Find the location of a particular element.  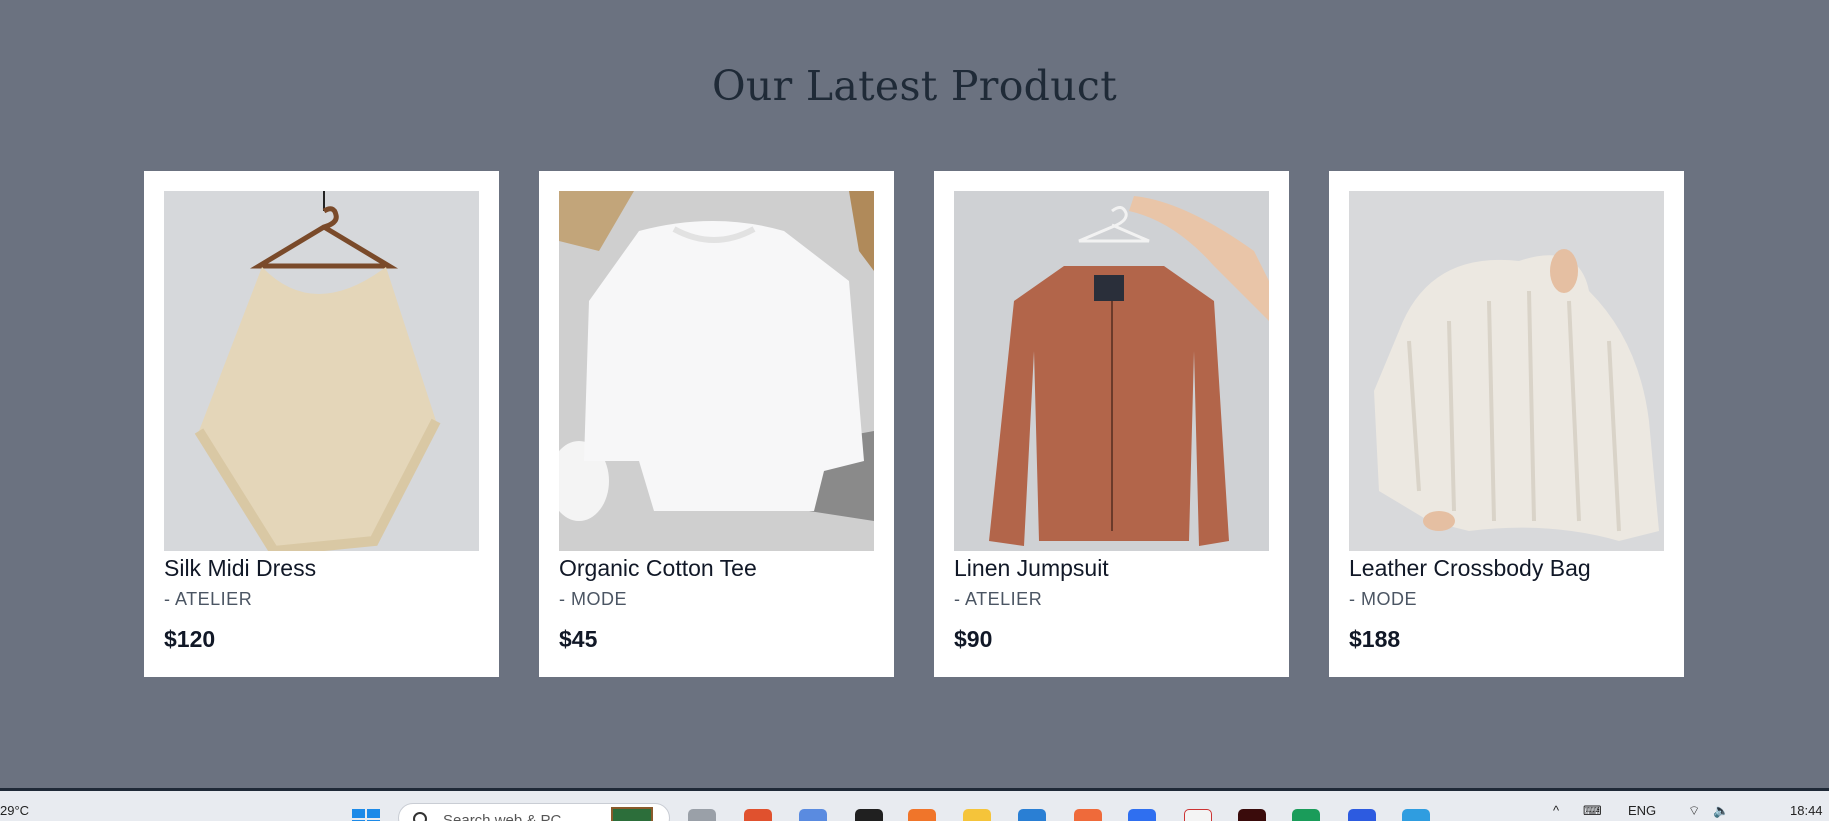

product-name: Silk Midi Dress is located at coordinates (240, 568).